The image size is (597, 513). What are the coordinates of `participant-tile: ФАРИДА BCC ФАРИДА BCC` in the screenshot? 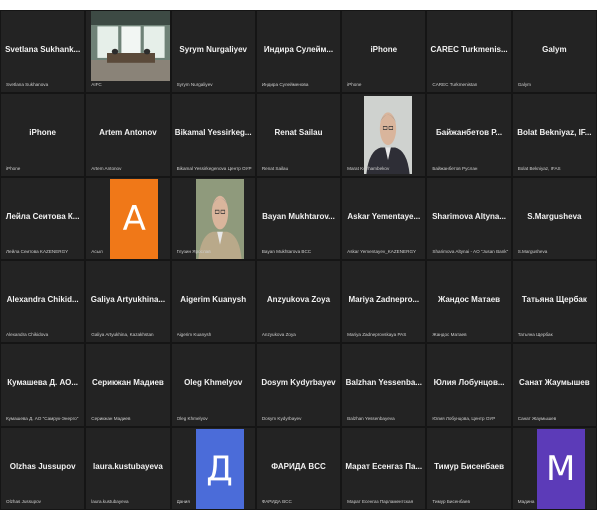 It's located at (298, 468).